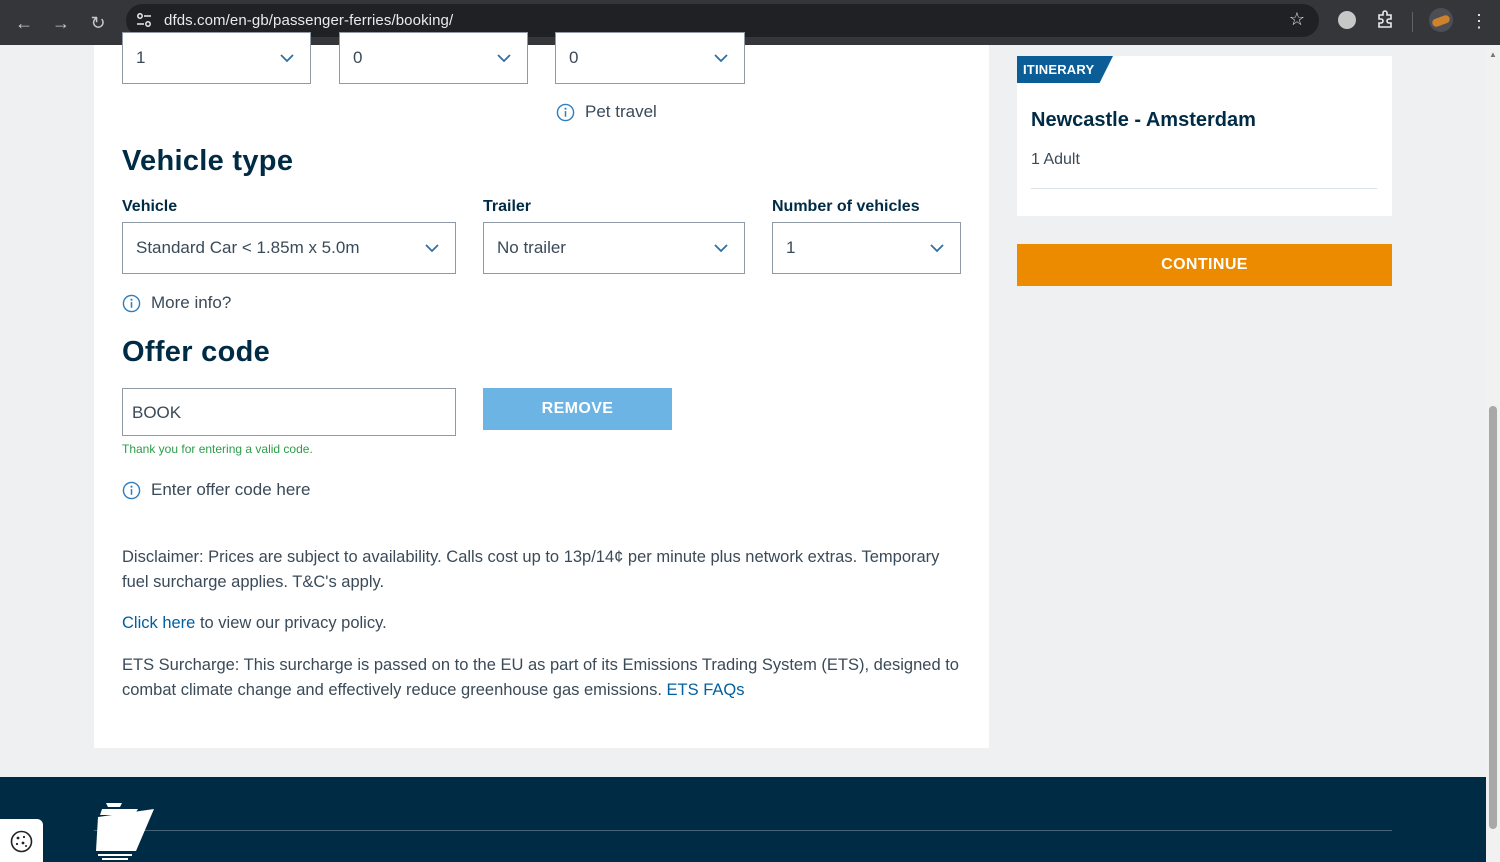 The width and height of the screenshot is (1500, 862). What do you see at coordinates (24, 23) in the screenshot?
I see `back-icon: ←` at bounding box center [24, 23].